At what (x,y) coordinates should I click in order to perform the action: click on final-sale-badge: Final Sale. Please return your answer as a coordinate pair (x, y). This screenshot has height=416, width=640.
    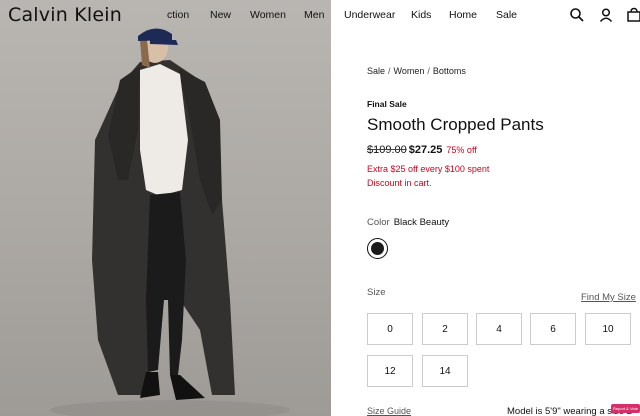
    Looking at the image, I should click on (387, 104).